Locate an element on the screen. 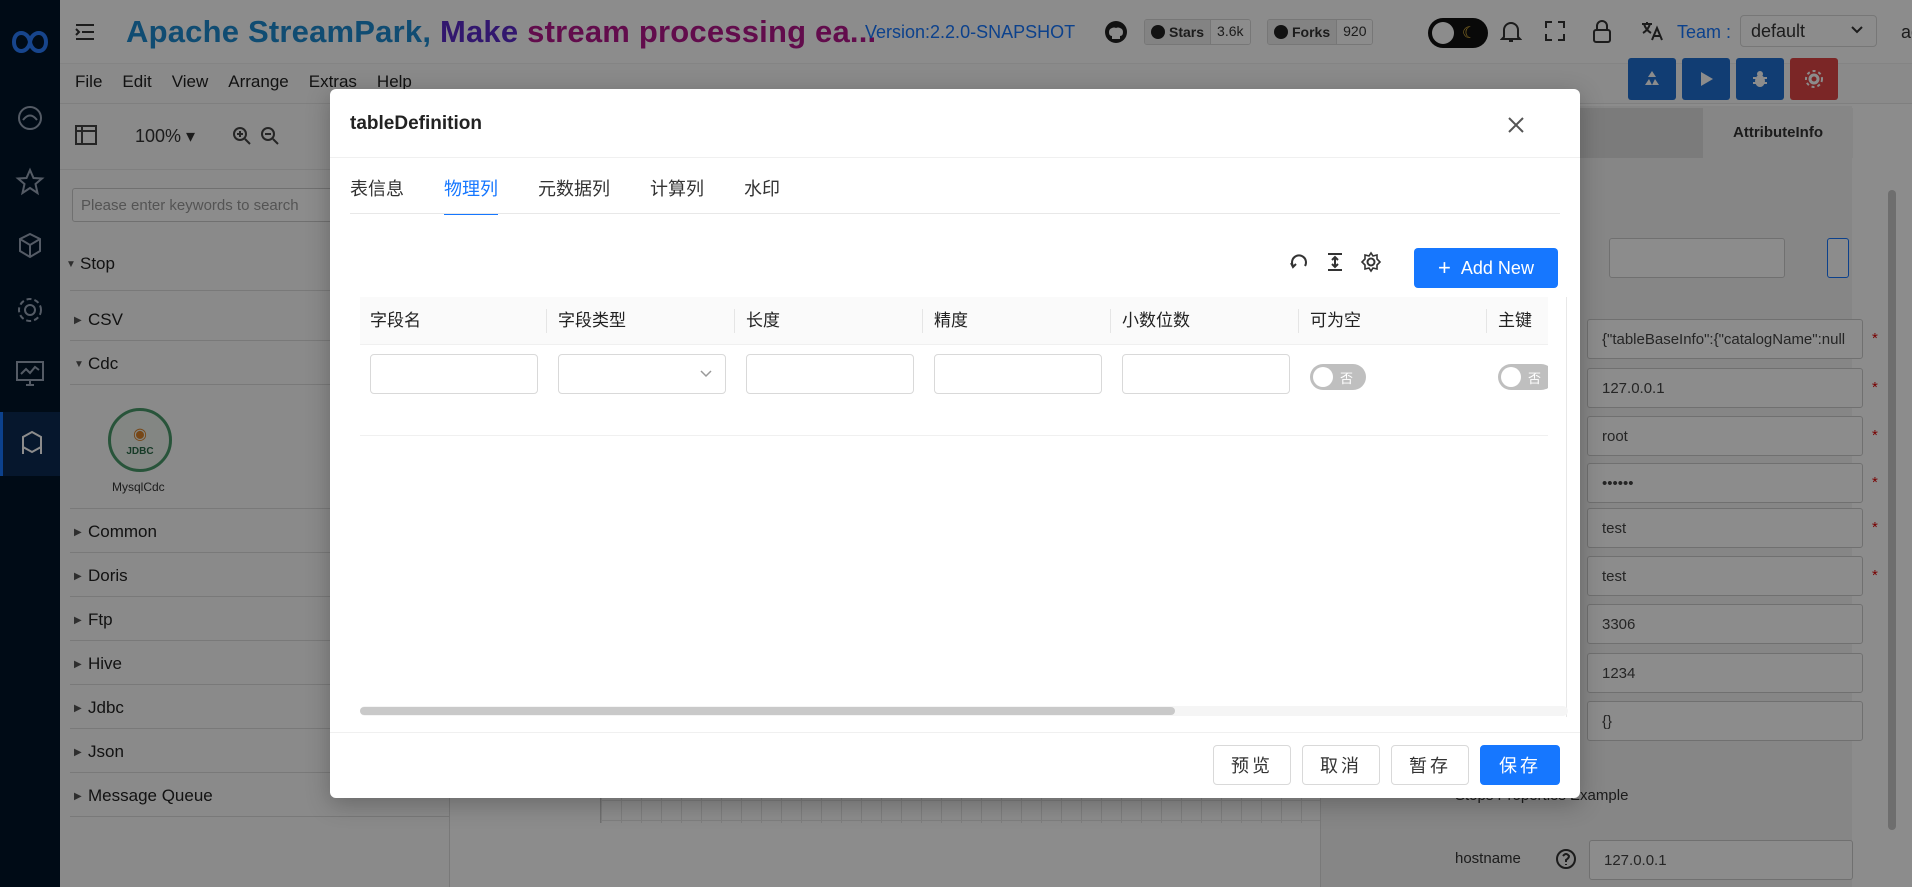 This screenshot has width=1912, height=887. table-edge is located at coordinates (1566, 507).